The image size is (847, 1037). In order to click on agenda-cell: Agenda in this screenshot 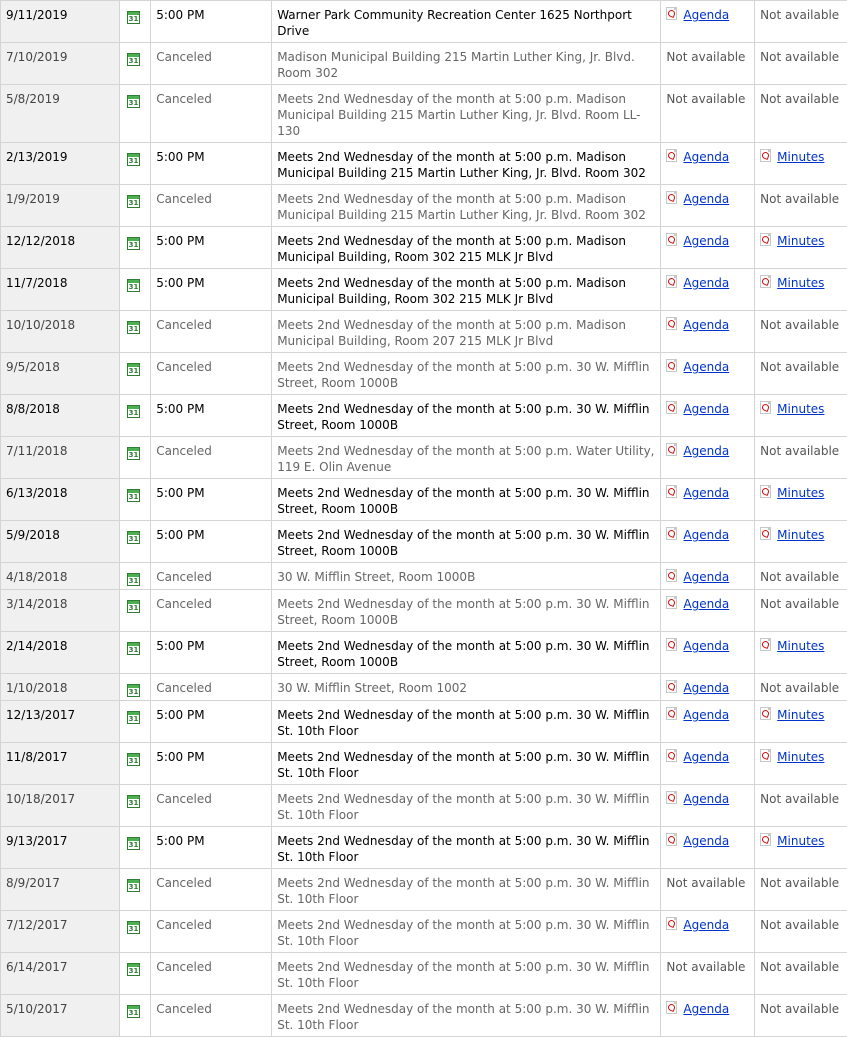, I will do `click(708, 1016)`.